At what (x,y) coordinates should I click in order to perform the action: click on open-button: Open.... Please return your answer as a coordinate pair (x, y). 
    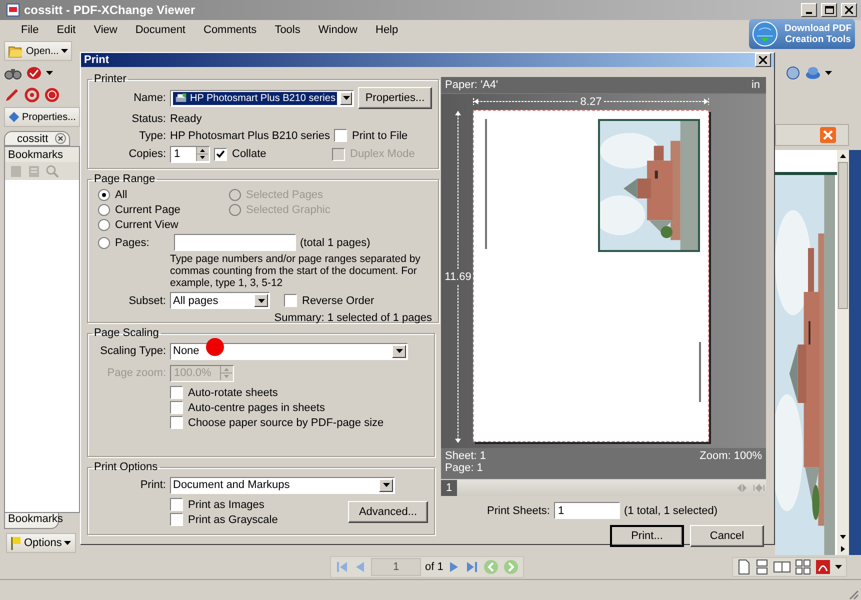
    Looking at the image, I should click on (38, 51).